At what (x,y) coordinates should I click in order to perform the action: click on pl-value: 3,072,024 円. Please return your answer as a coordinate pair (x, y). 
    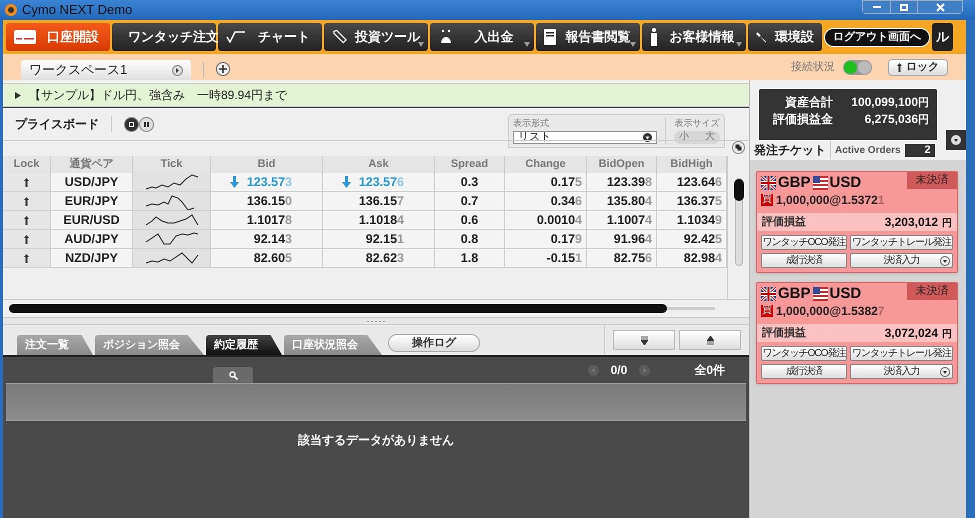
    Looking at the image, I should click on (918, 333).